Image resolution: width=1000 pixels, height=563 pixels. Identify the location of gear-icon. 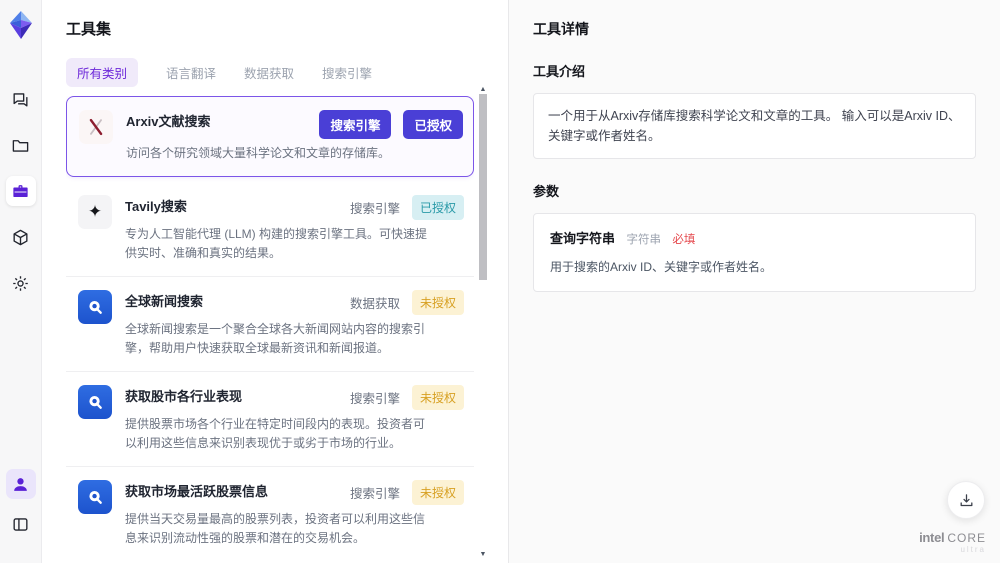
(21, 283).